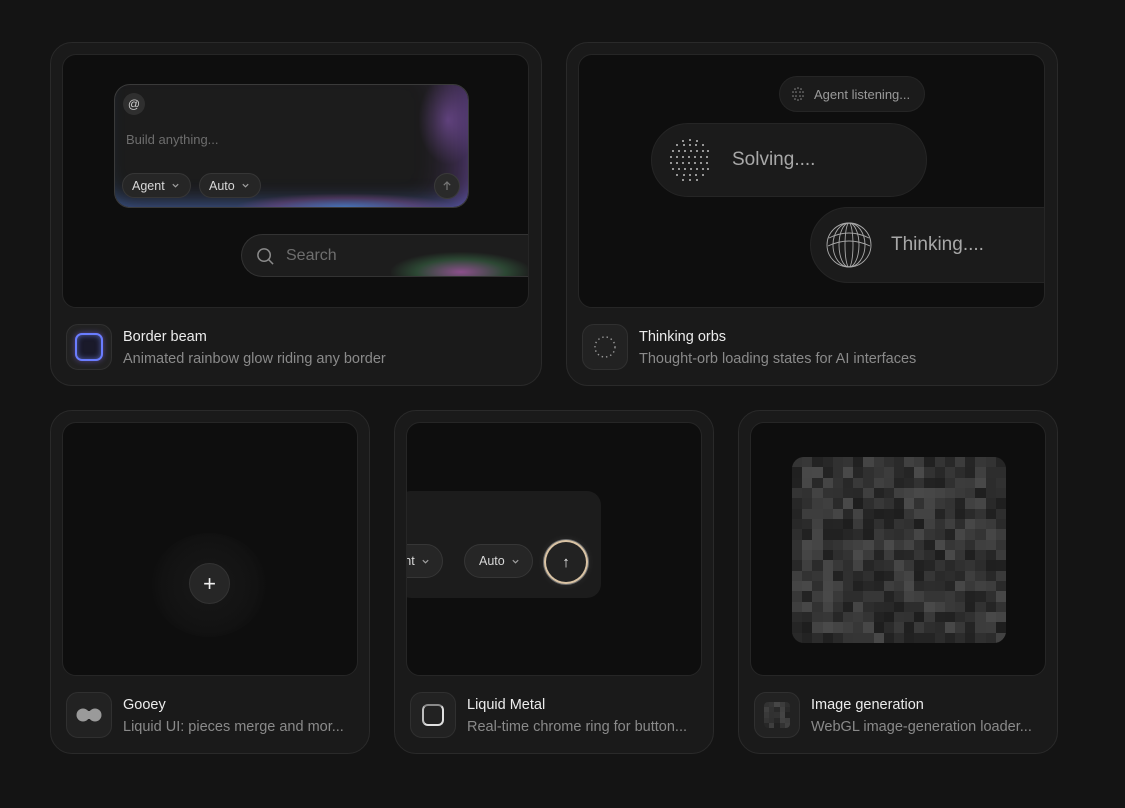  Describe the element at coordinates (222, 185) in the screenshot. I see `auto-model-label: Auto` at that location.